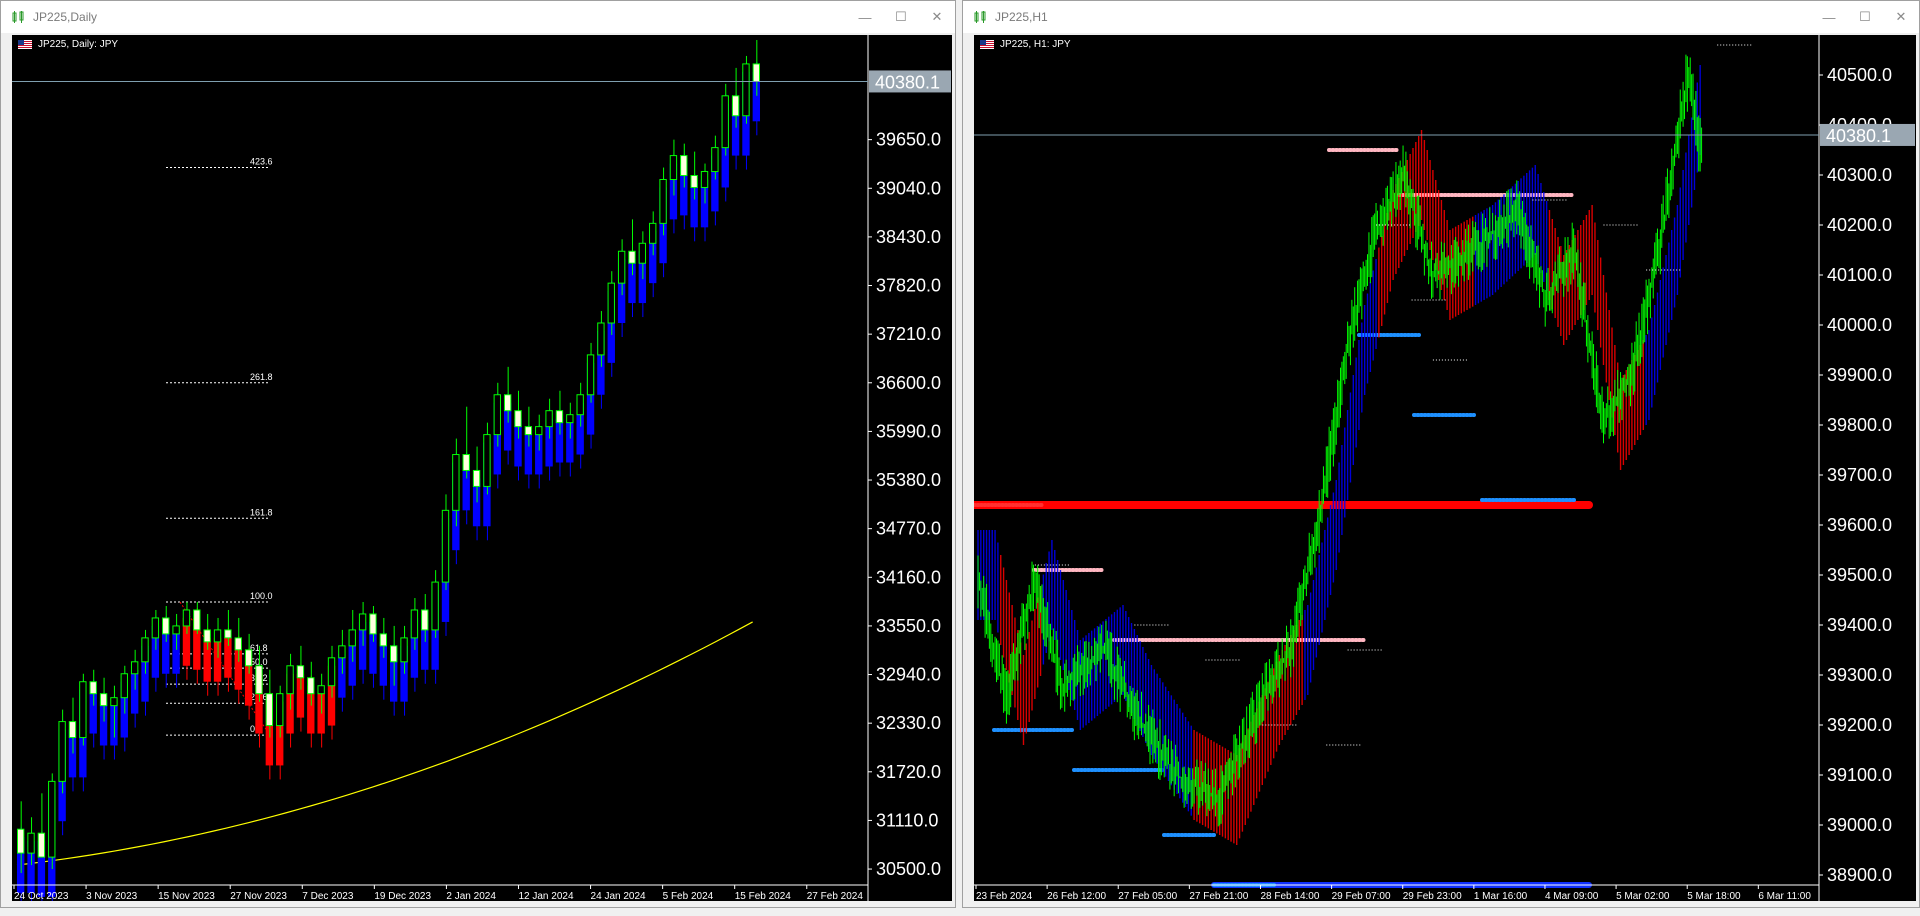 The width and height of the screenshot is (1920, 916). Describe the element at coordinates (1859, 825) in the screenshot. I see `y-tick-label: 39000.0` at that location.